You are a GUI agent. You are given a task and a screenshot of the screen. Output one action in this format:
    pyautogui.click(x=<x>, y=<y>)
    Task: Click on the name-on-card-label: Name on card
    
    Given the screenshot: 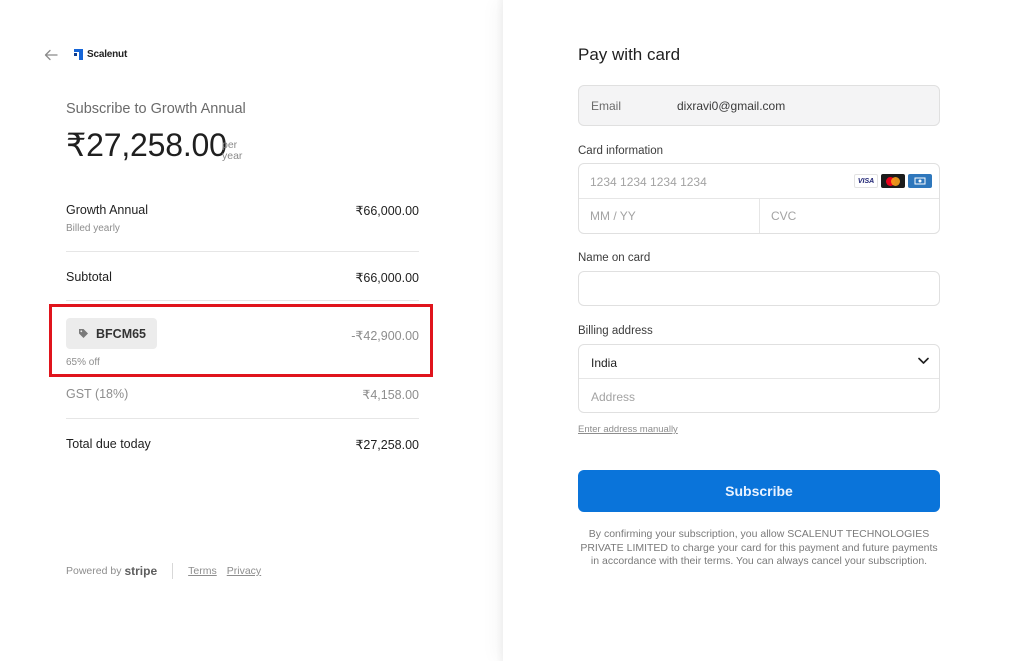 What is the action you would take?
    pyautogui.click(x=614, y=258)
    